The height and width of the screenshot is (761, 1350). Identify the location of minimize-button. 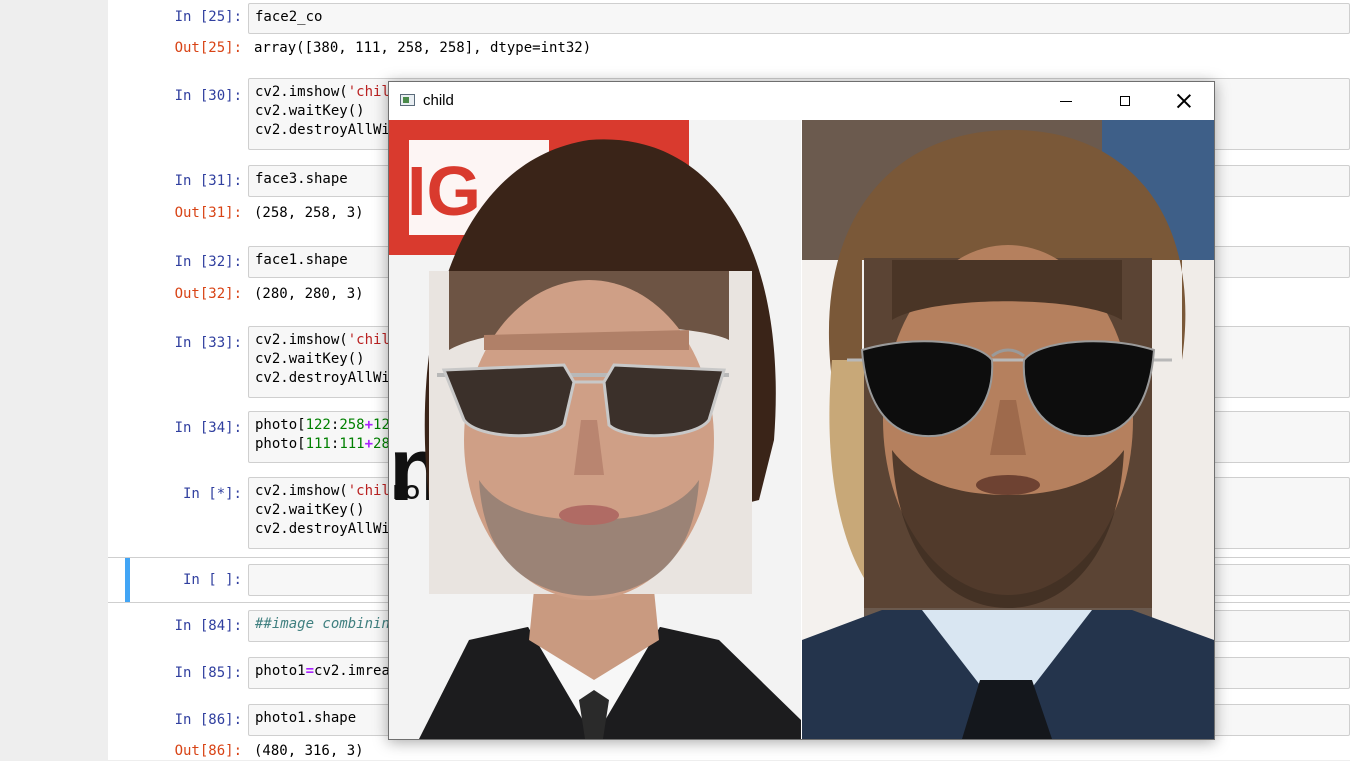
(1066, 101).